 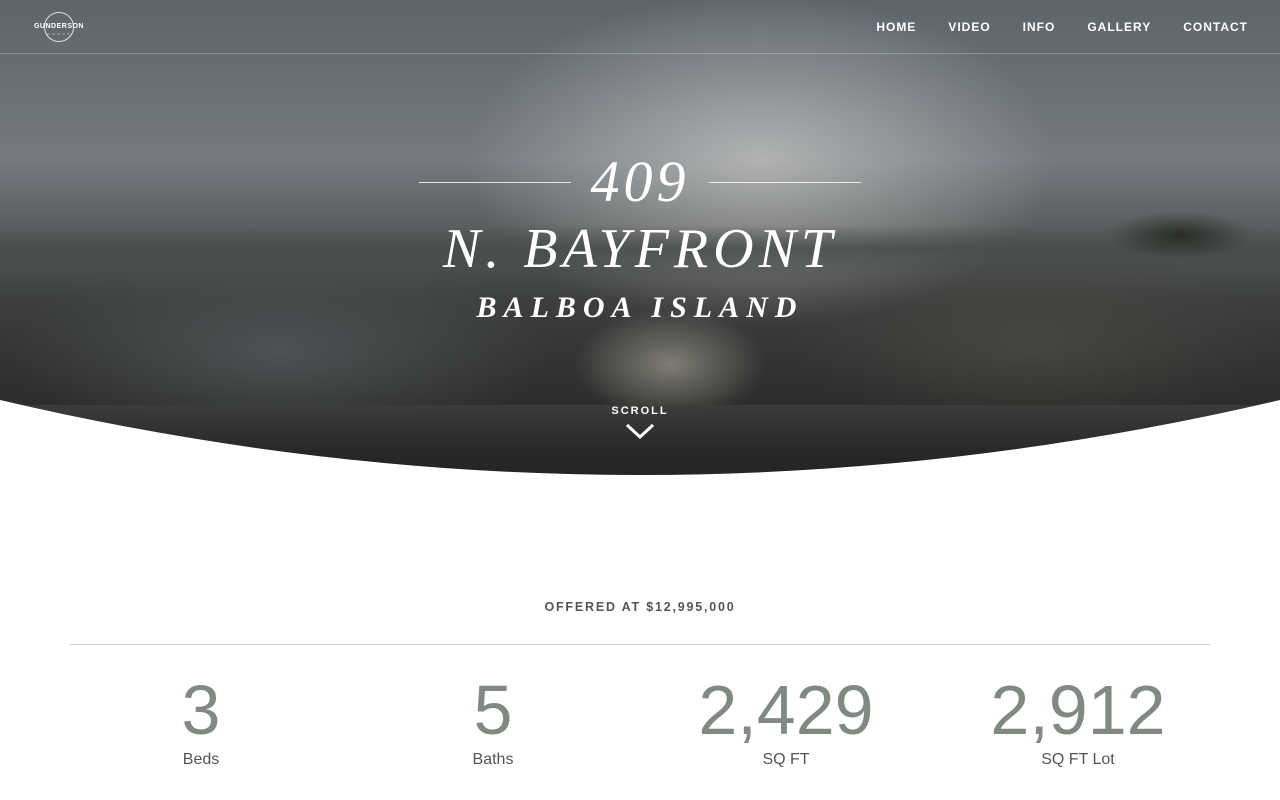 I want to click on stat-beds: 3 Beds, so click(x=201, y=720).